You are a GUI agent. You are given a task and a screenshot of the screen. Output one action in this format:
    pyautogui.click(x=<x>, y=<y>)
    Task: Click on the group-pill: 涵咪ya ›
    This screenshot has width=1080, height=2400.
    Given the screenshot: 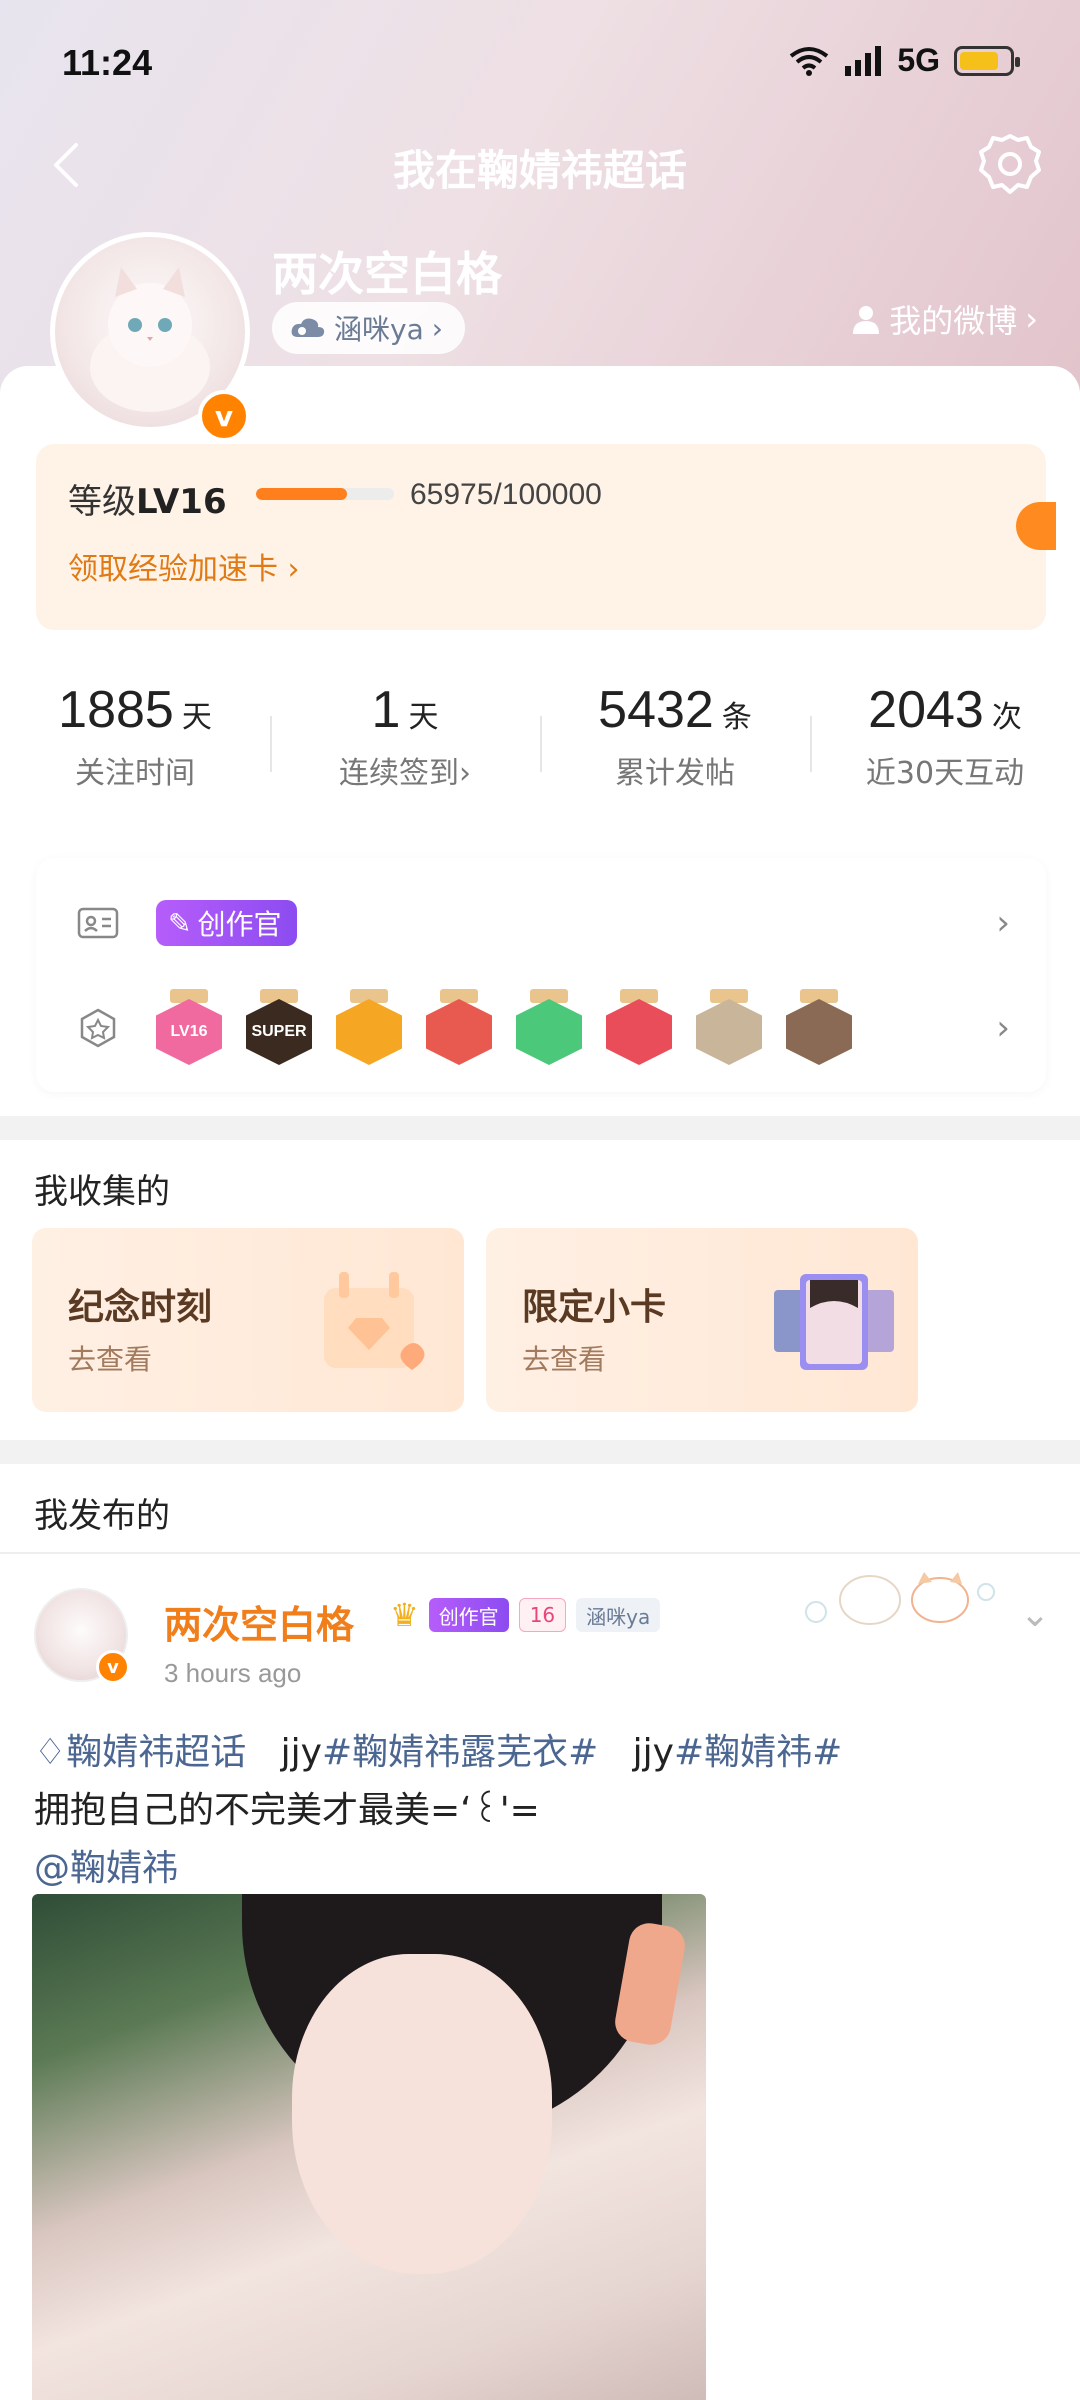 What is the action you would take?
    pyautogui.click(x=368, y=328)
    